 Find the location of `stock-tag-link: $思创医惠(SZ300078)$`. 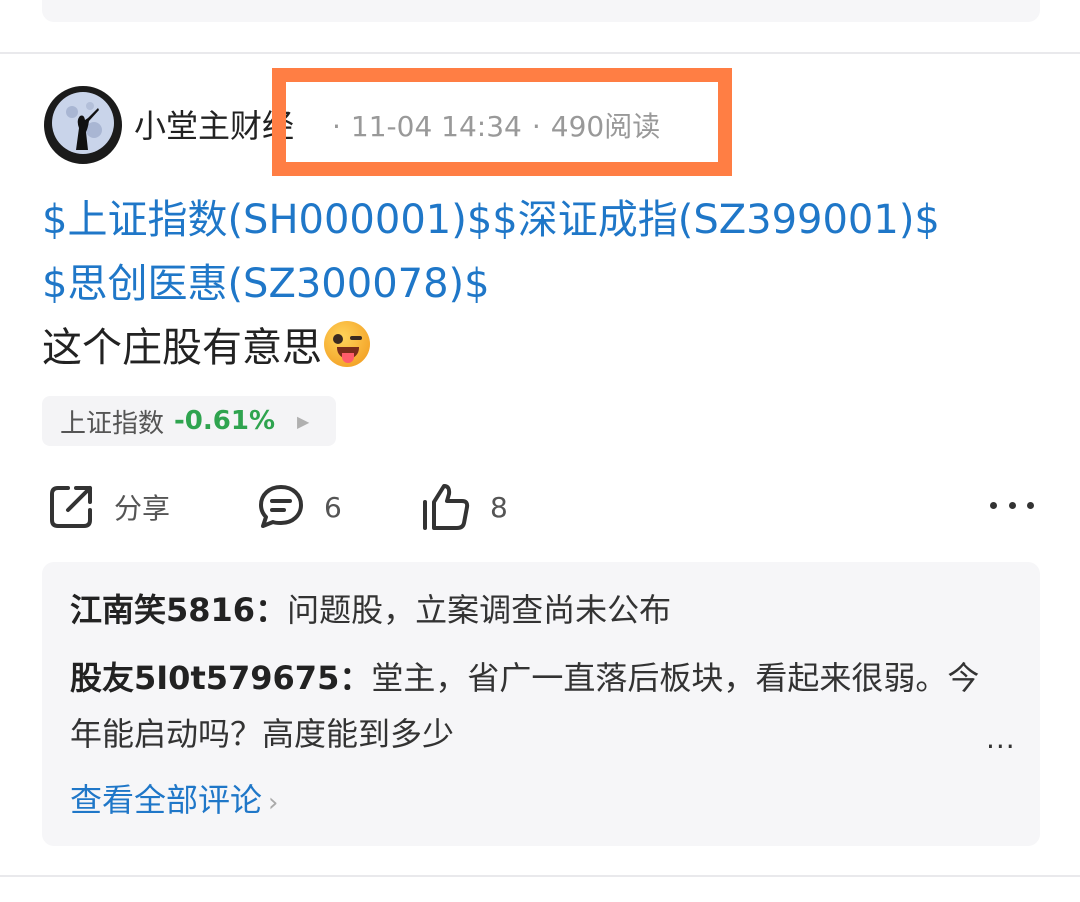

stock-tag-link: $思创医惠(SZ300078)$ is located at coordinates (266, 284).